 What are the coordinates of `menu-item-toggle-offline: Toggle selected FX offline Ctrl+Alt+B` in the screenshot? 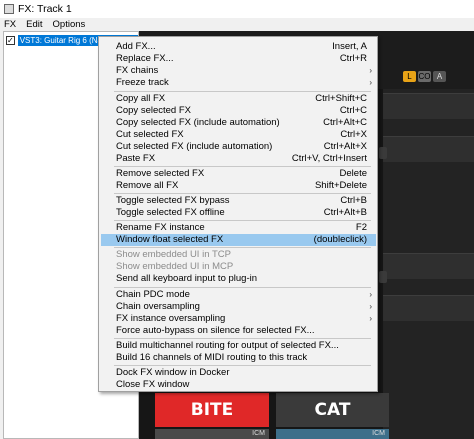 It's located at (238, 213).